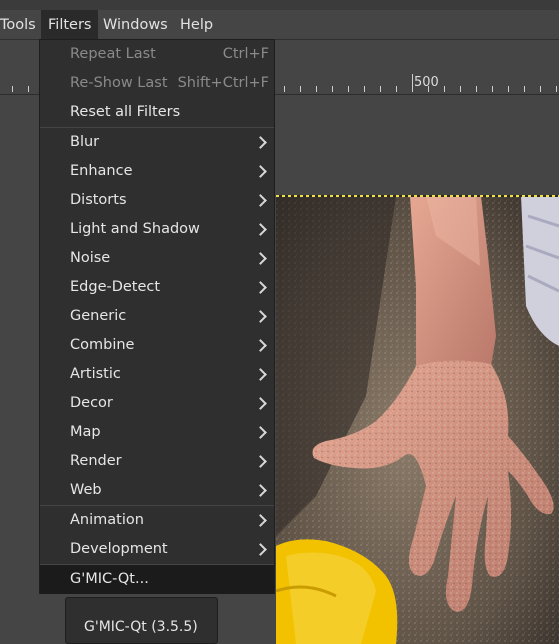  I want to click on menu-item-re-show-last: Re-Show Last Shift+Ctrl+F, so click(157, 83).